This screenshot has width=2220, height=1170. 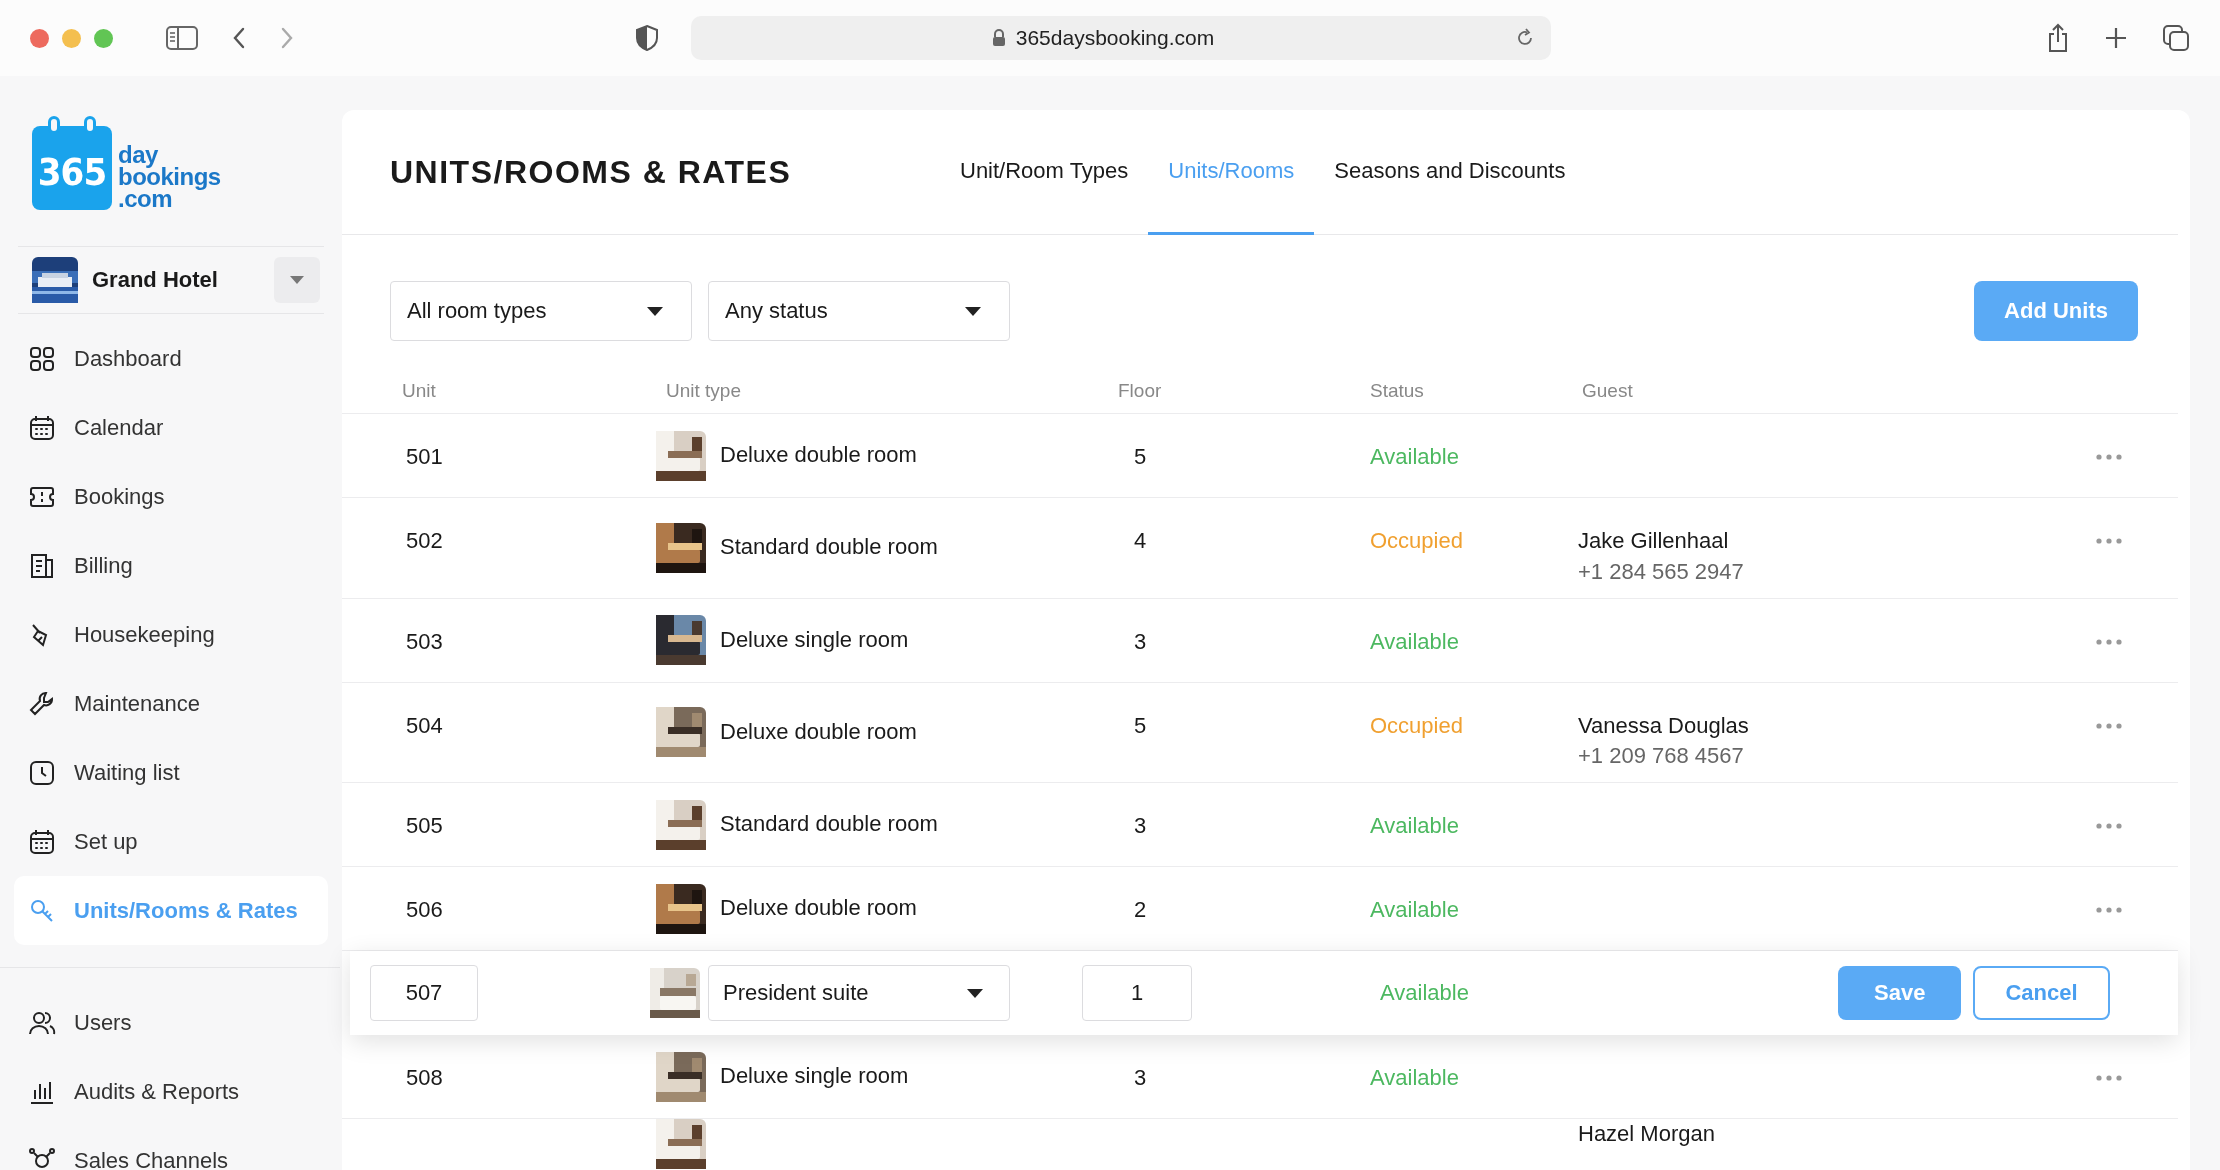 What do you see at coordinates (2176, 38) in the screenshot?
I see `tabs-overview-icon` at bounding box center [2176, 38].